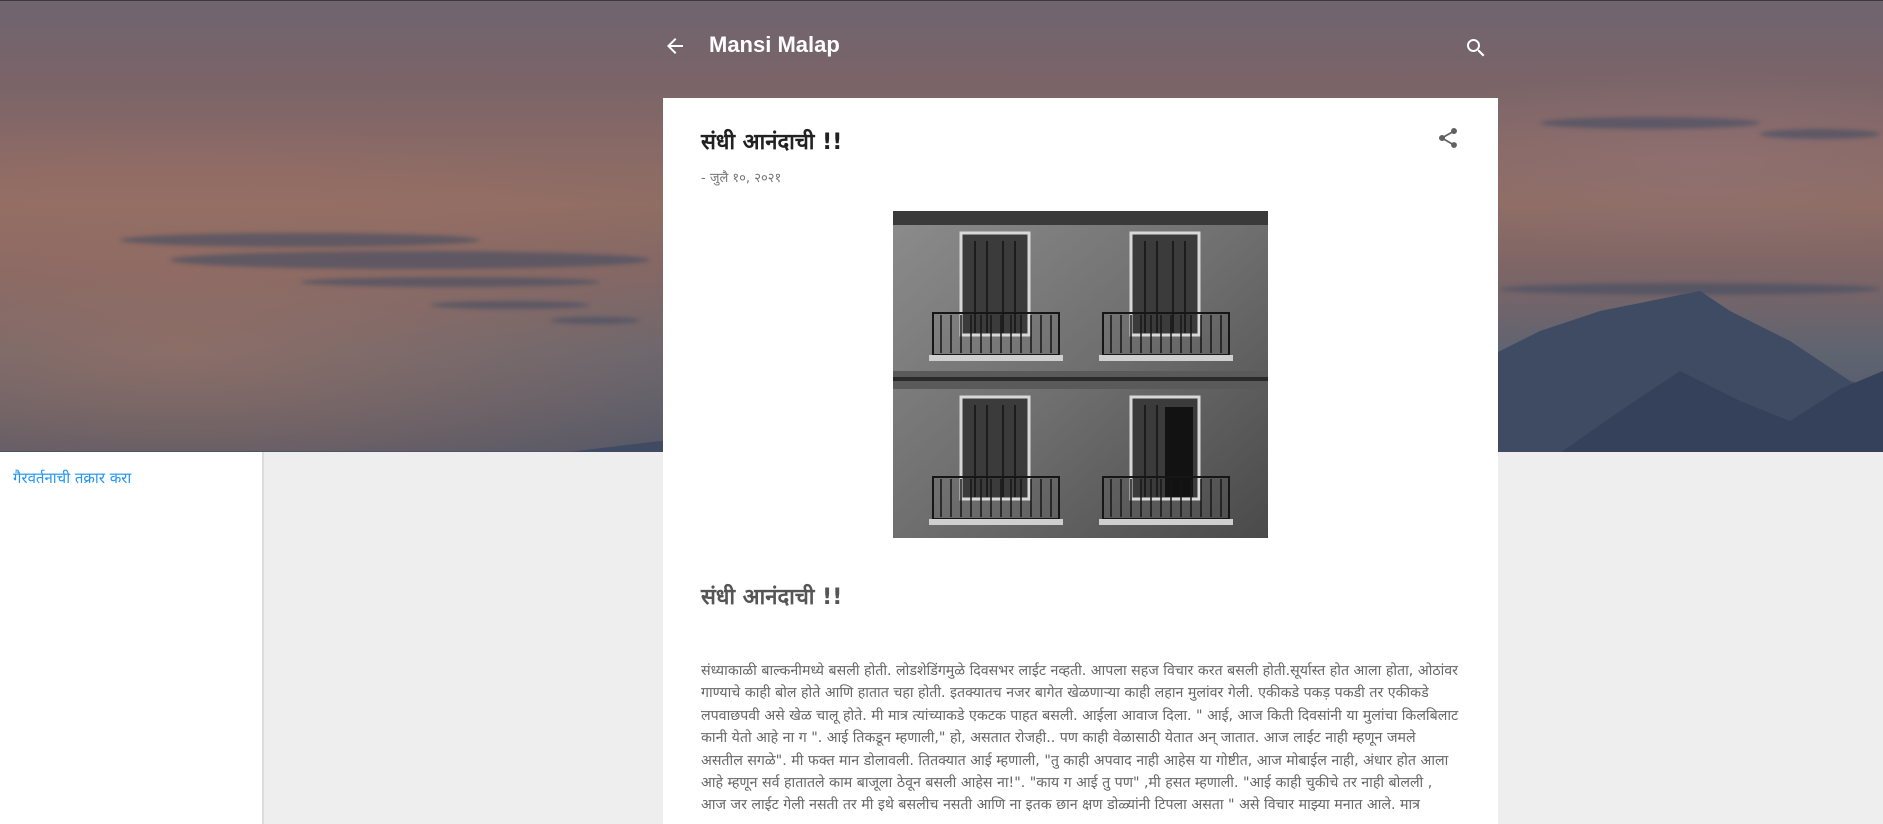 The height and width of the screenshot is (824, 1883). I want to click on building-balconies-photo, so click(1080, 374).